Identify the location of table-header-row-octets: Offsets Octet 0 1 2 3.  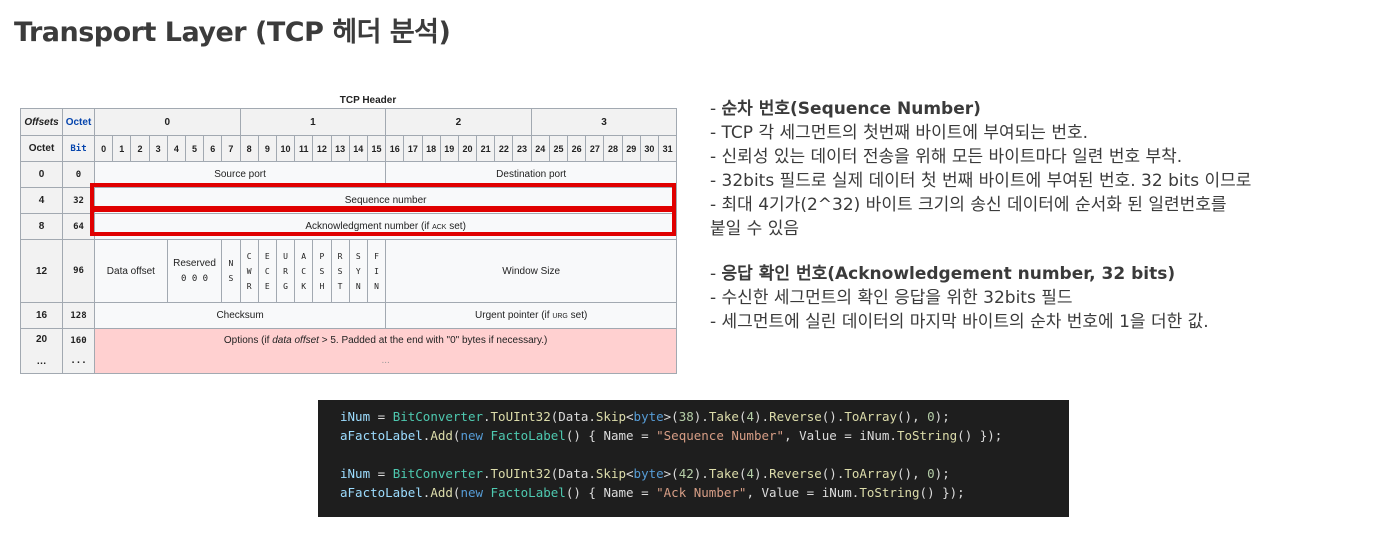
(349, 122).